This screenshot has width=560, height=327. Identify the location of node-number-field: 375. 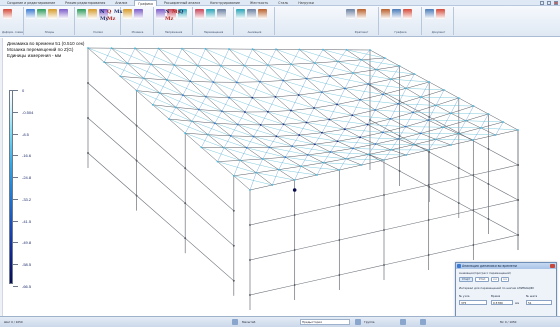
(473, 302).